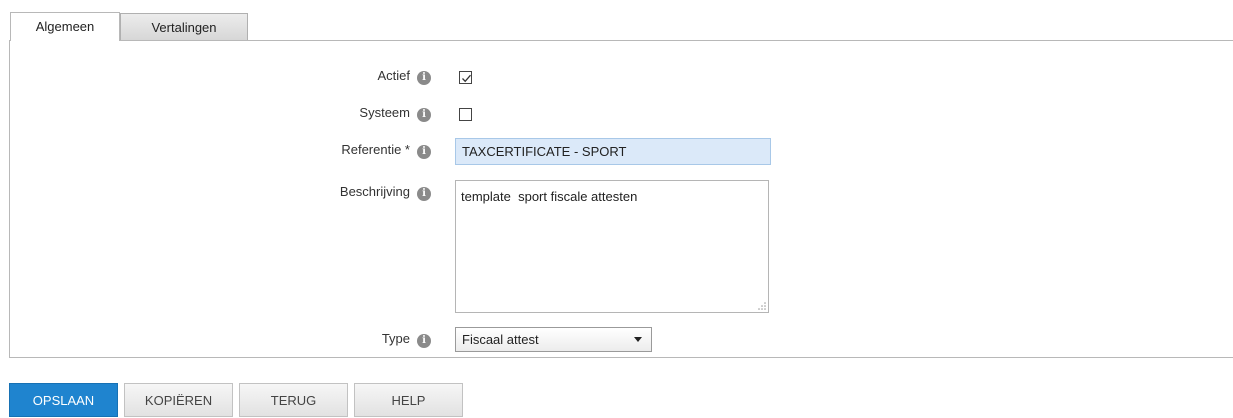 Image resolution: width=1233 pixels, height=418 pixels. What do you see at coordinates (465, 114) in the screenshot?
I see `systeem-checkbox` at bounding box center [465, 114].